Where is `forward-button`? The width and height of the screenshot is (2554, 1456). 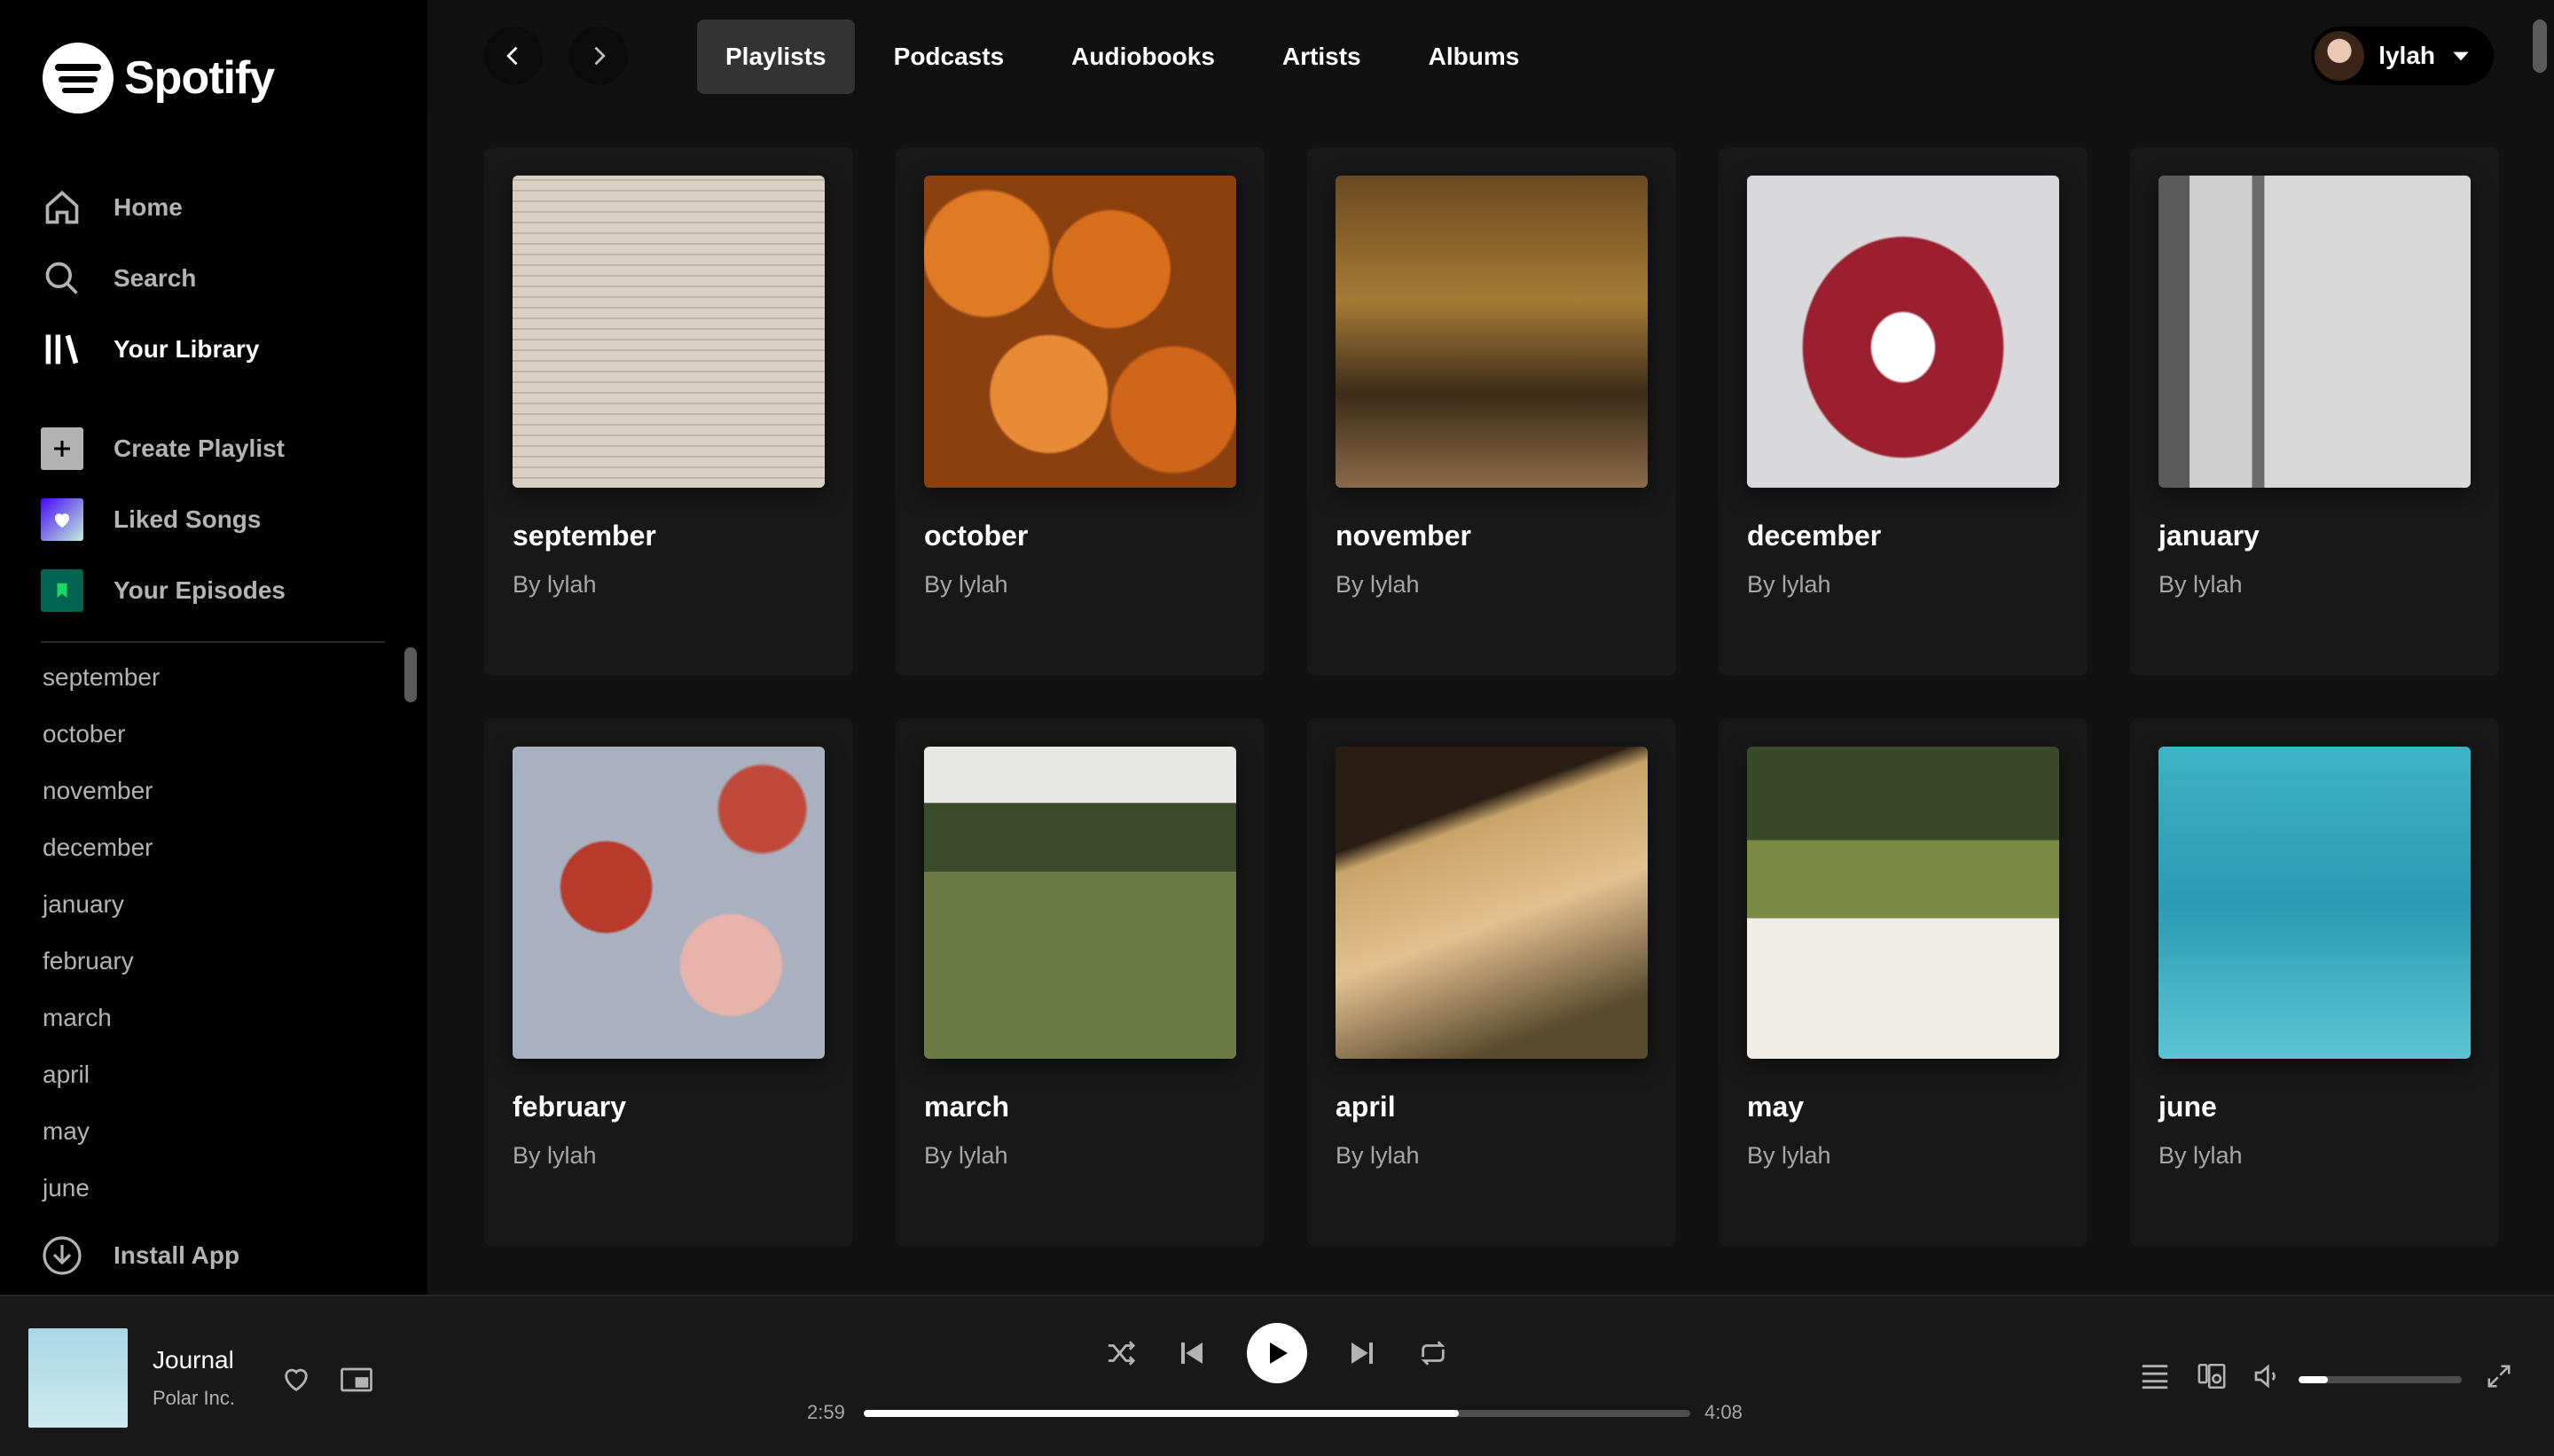 forward-button is located at coordinates (598, 56).